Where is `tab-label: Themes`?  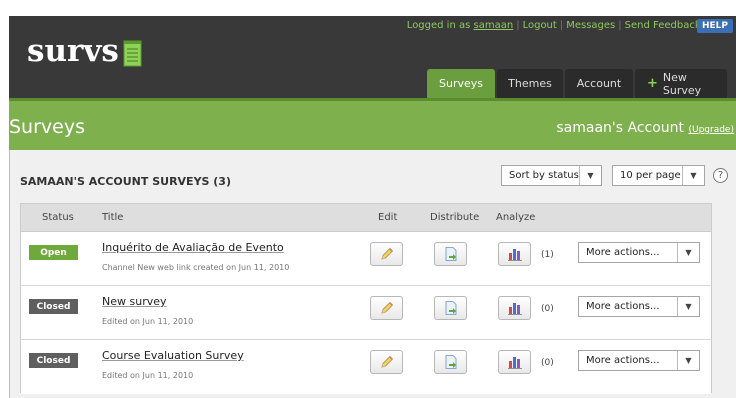 tab-label: Themes is located at coordinates (530, 83).